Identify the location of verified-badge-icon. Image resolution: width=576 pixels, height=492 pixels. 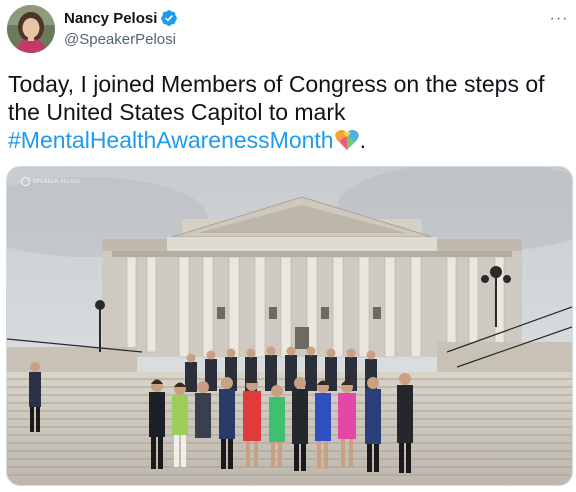
(169, 18).